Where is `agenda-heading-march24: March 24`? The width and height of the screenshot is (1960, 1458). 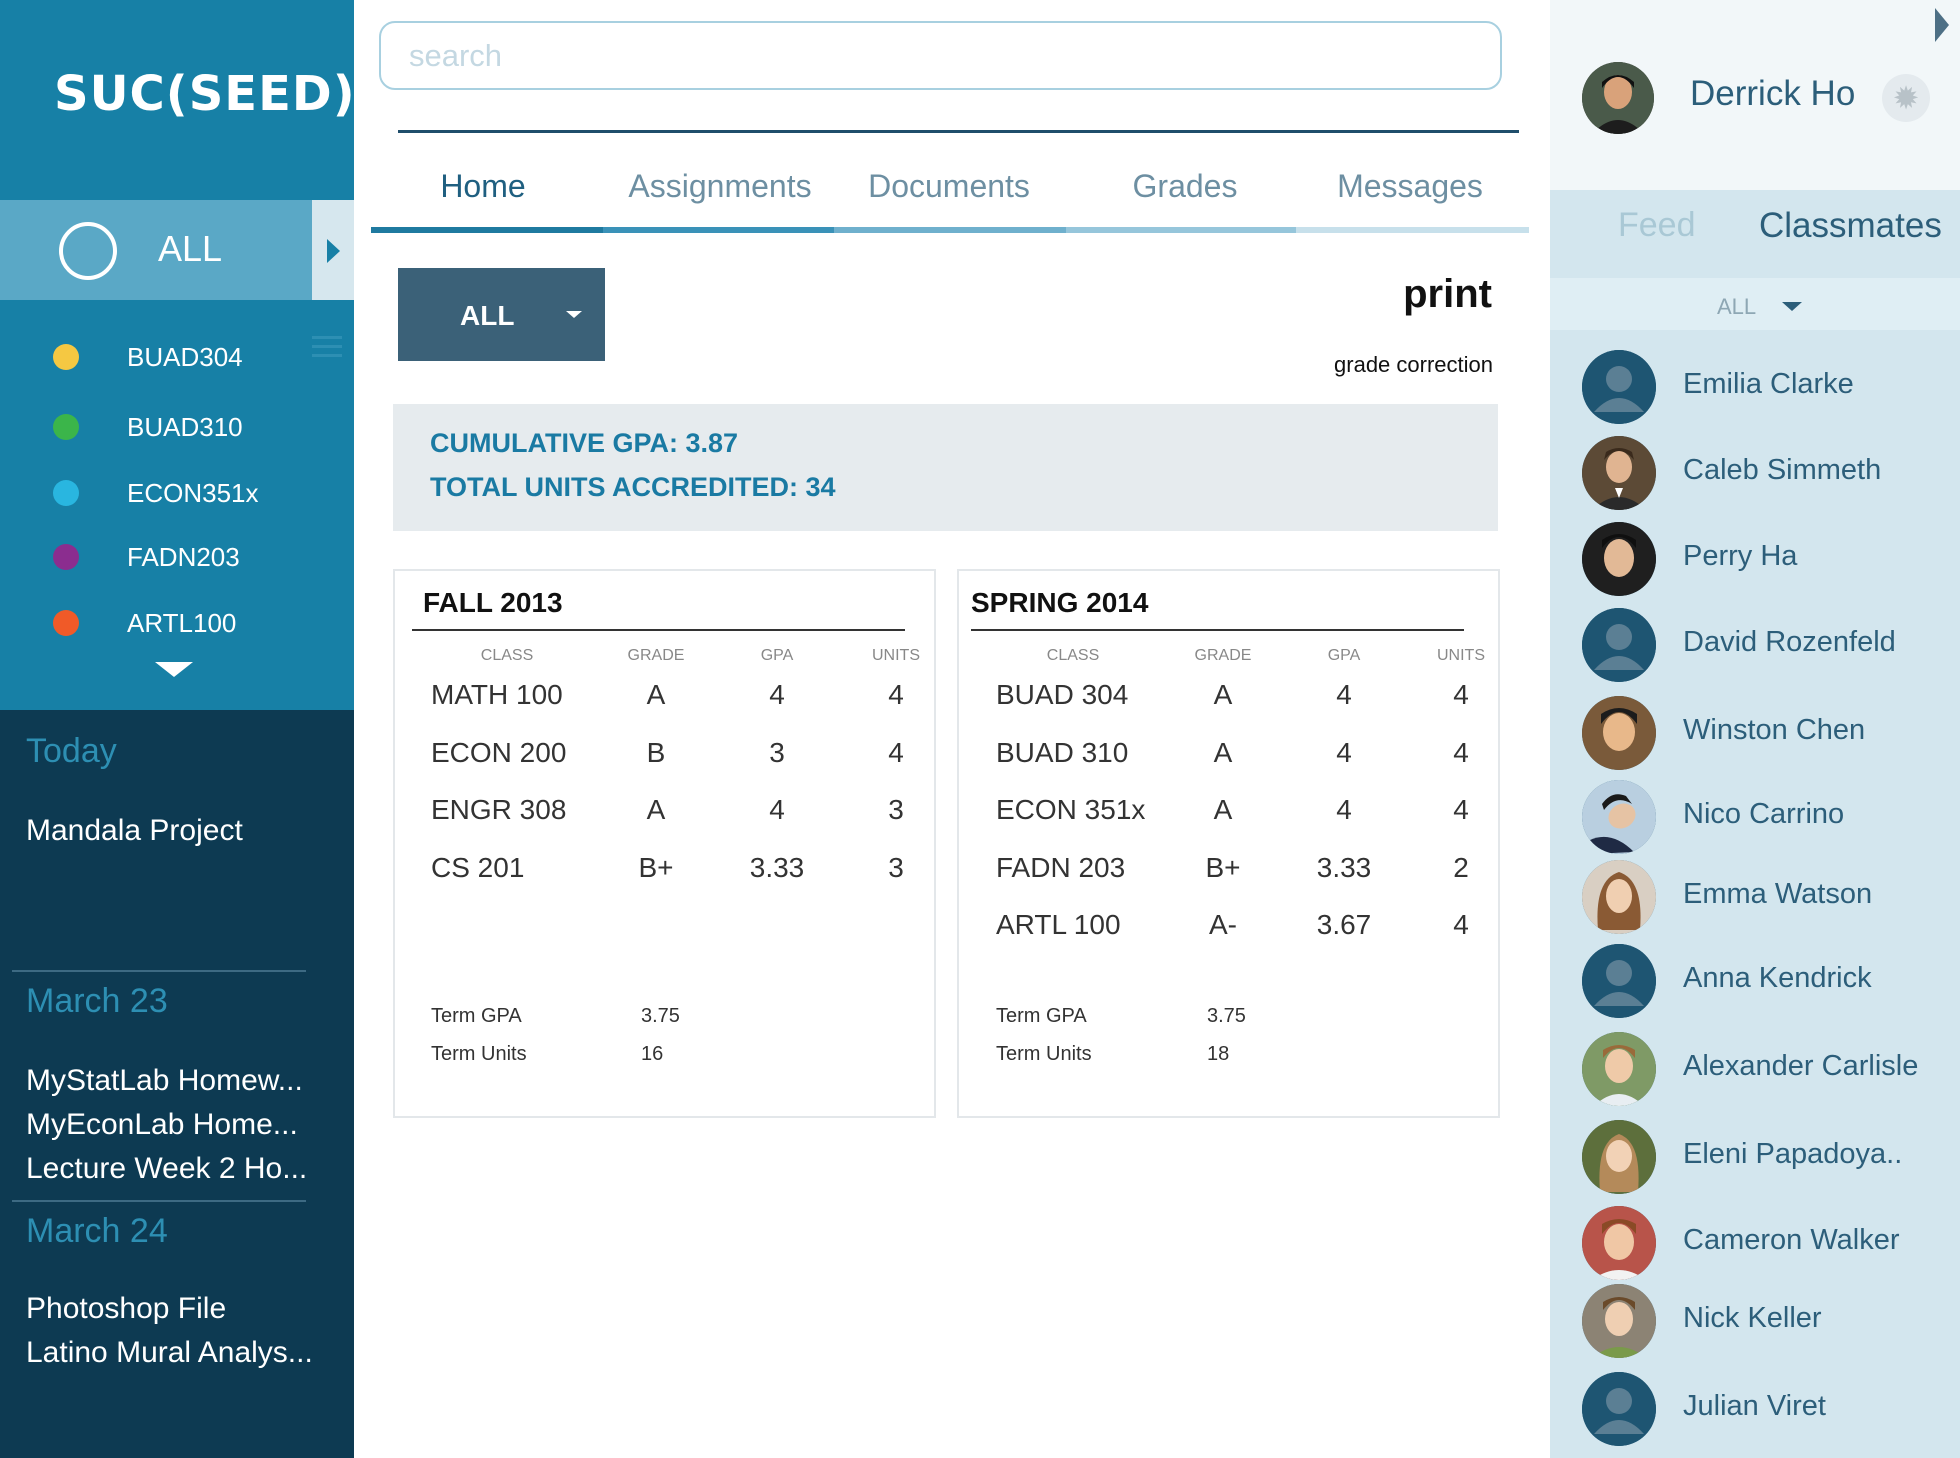
agenda-heading-march24: March 24 is located at coordinates (97, 1231).